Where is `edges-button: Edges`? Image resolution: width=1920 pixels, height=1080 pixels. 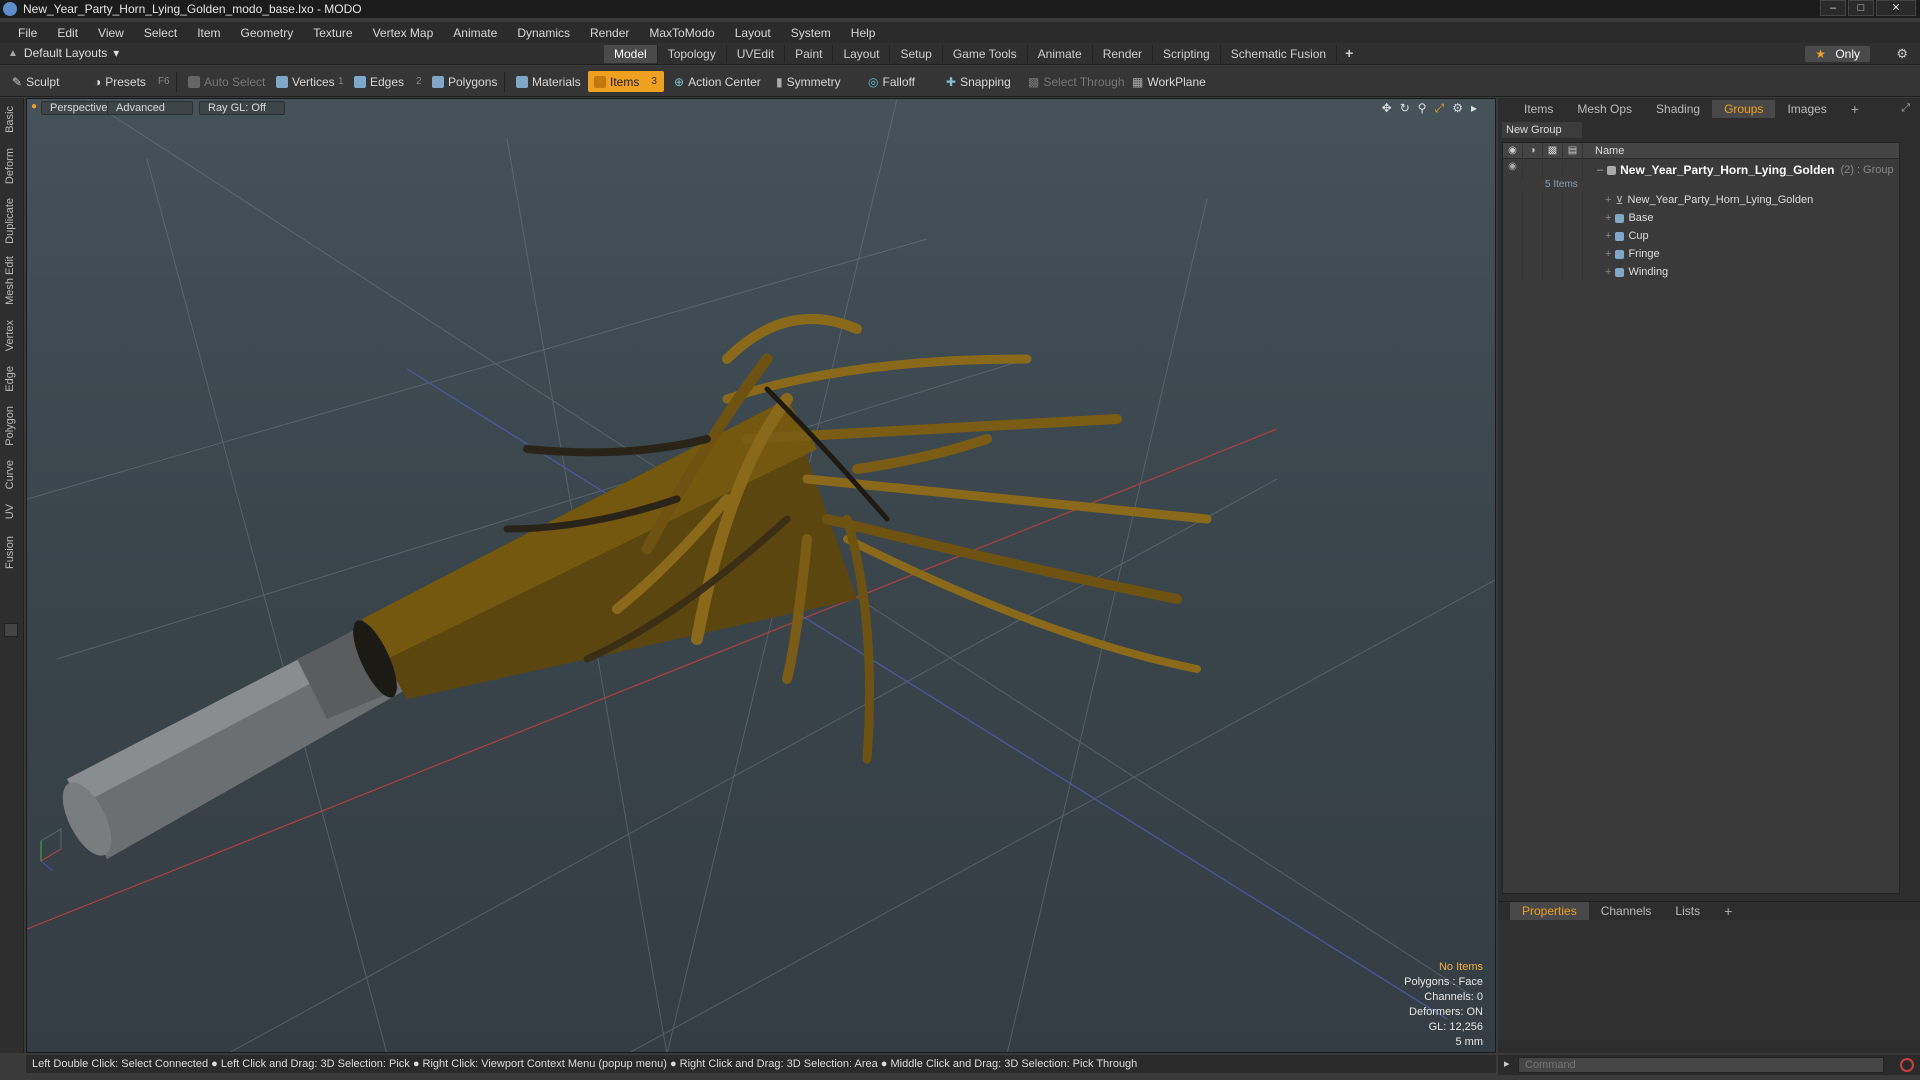 edges-button: Edges is located at coordinates (379, 81).